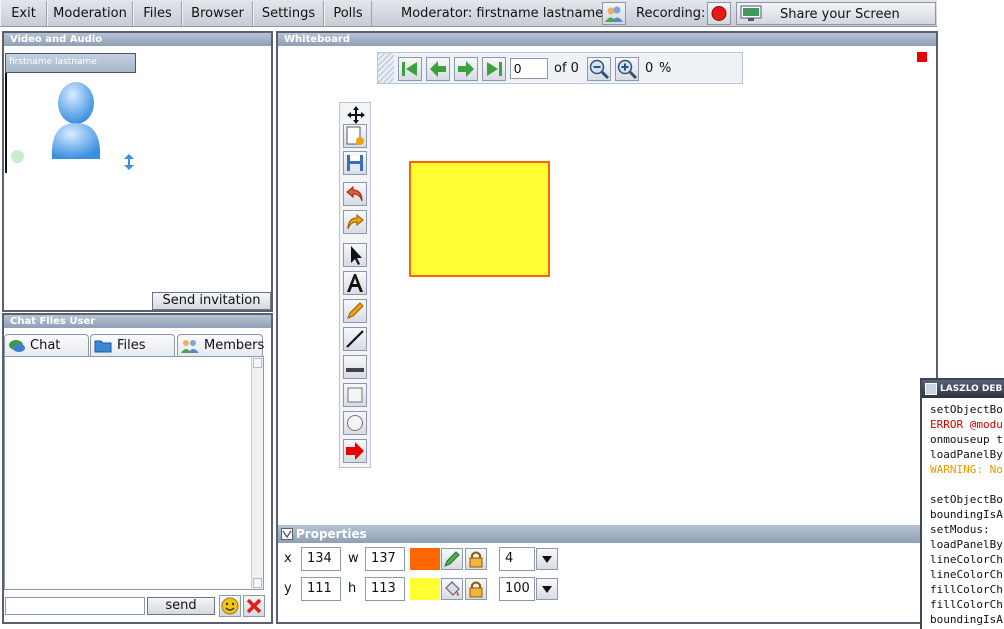  What do you see at coordinates (134, 473) in the screenshot?
I see `chat-messages-area` at bounding box center [134, 473].